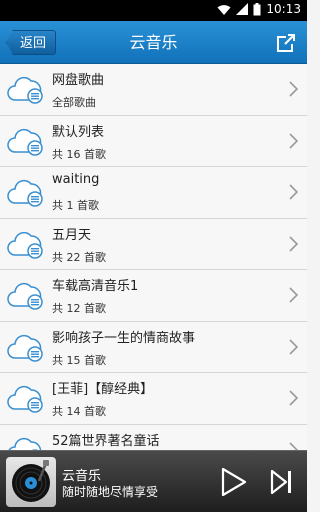 The image size is (320, 512). I want to click on playlist-title: waiting, so click(76, 179).